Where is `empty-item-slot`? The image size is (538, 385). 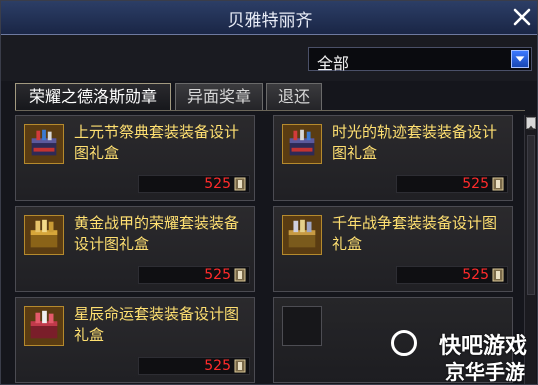
empty-item-slot is located at coordinates (302, 326).